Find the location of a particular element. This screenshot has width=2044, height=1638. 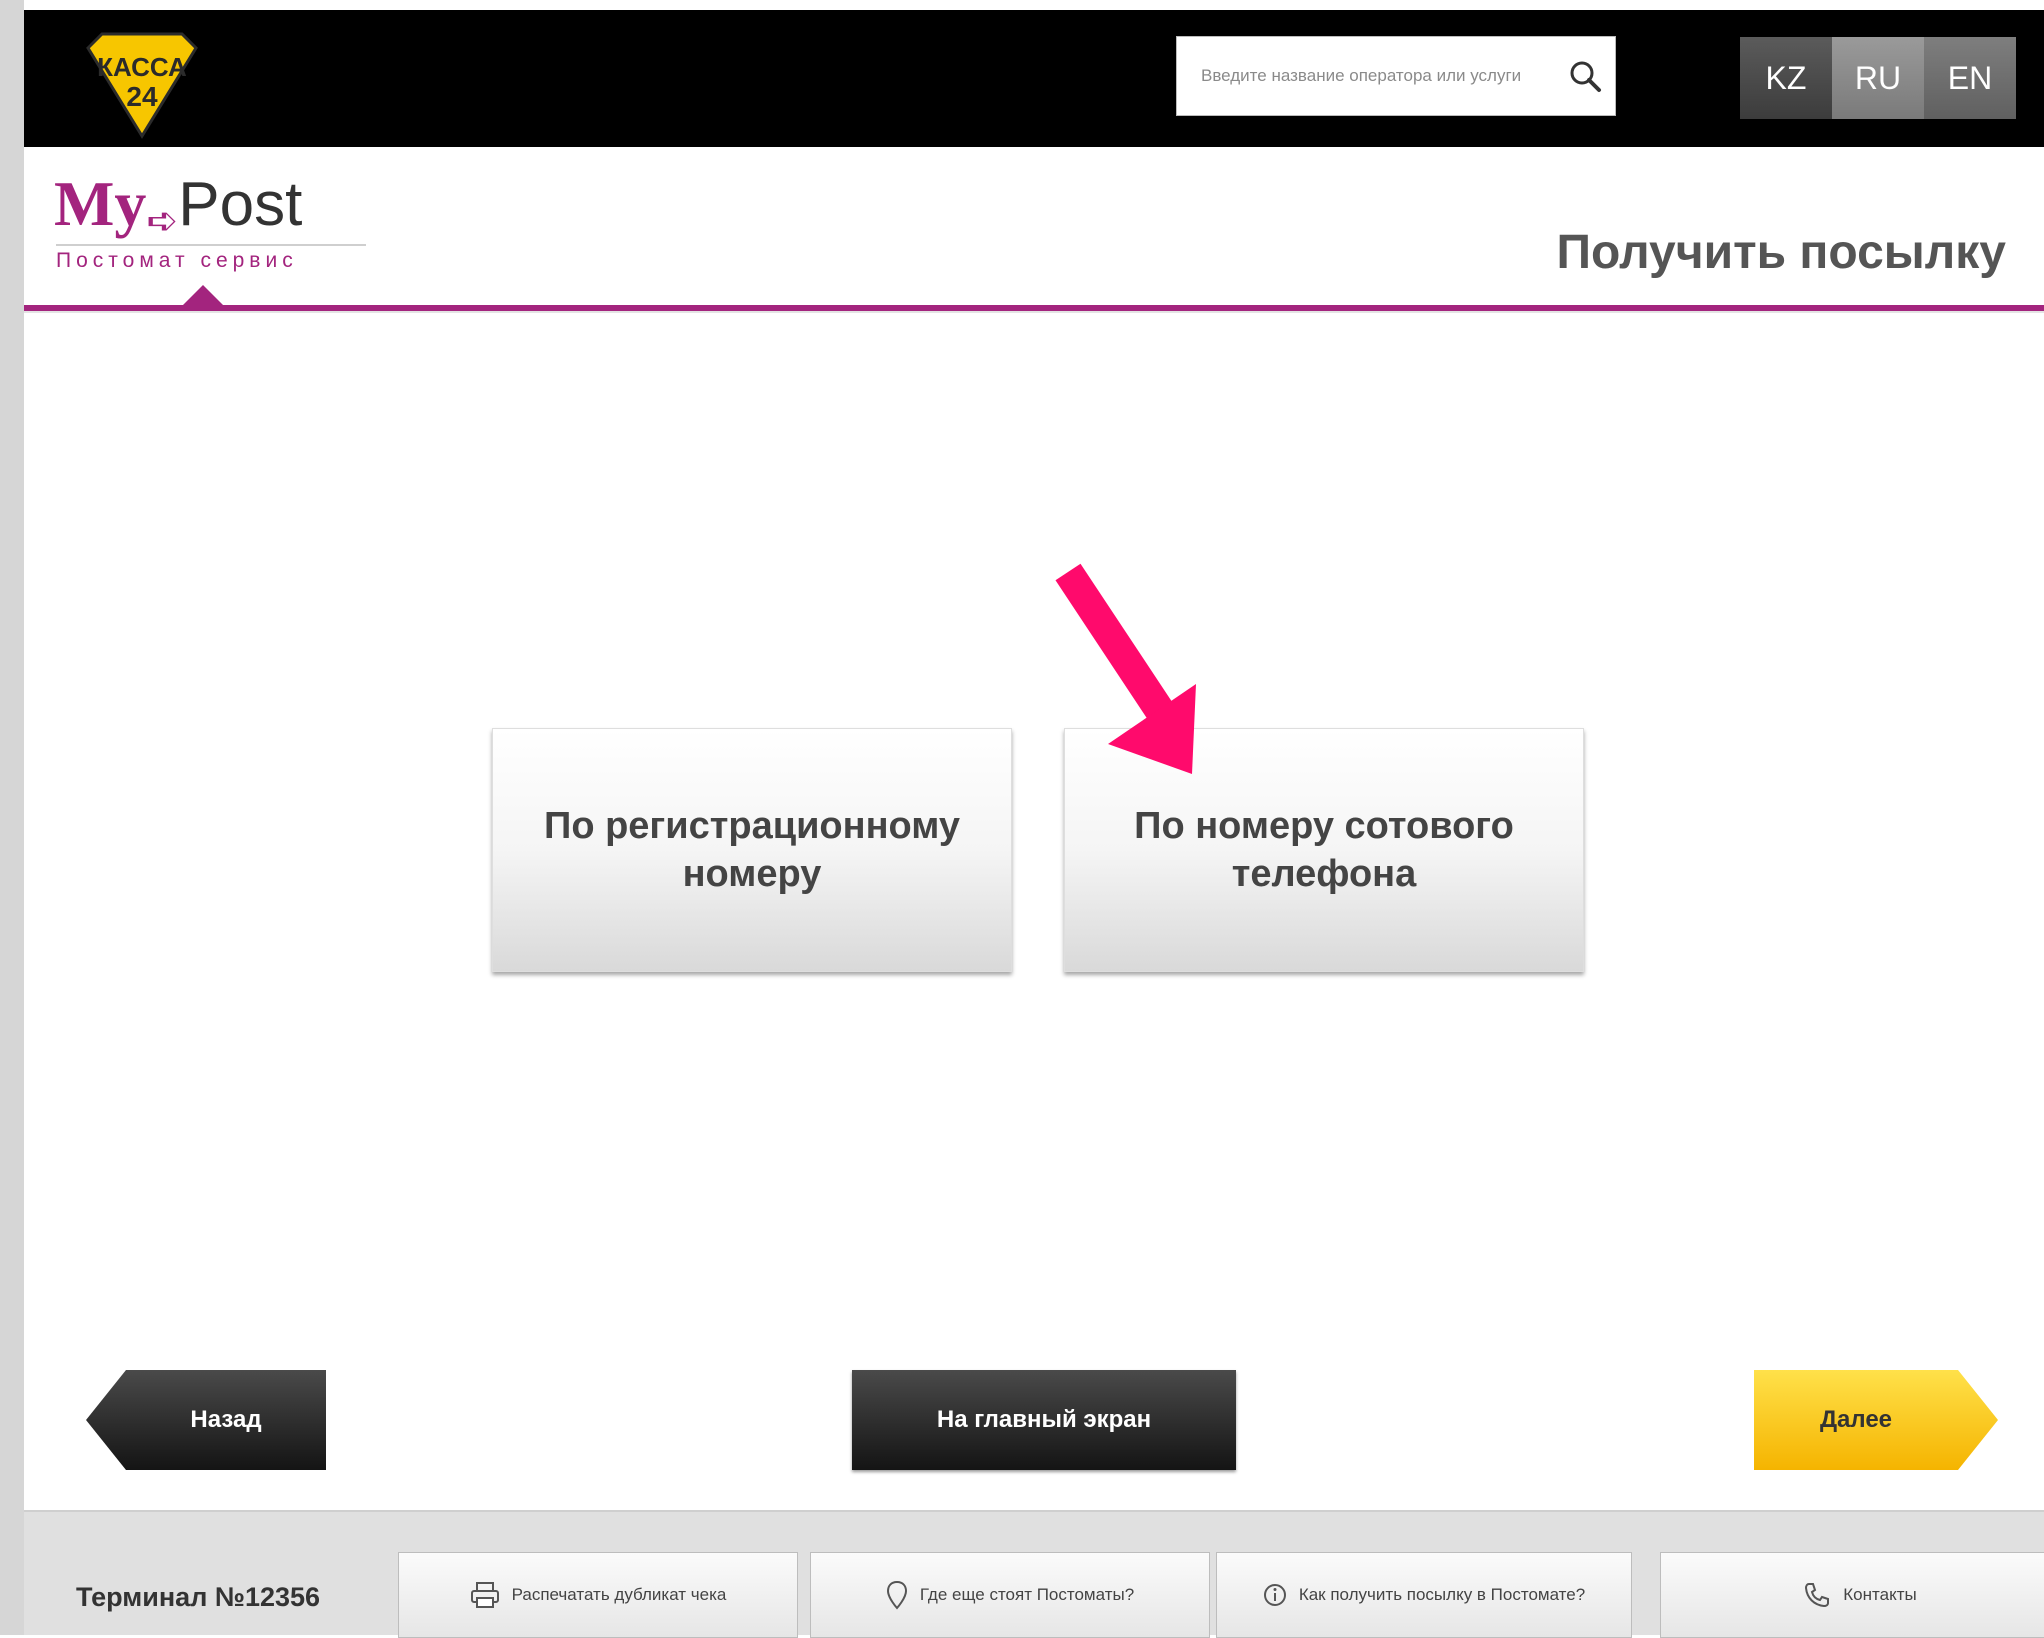

language-switcher: KZ RU EN is located at coordinates (1878, 78).